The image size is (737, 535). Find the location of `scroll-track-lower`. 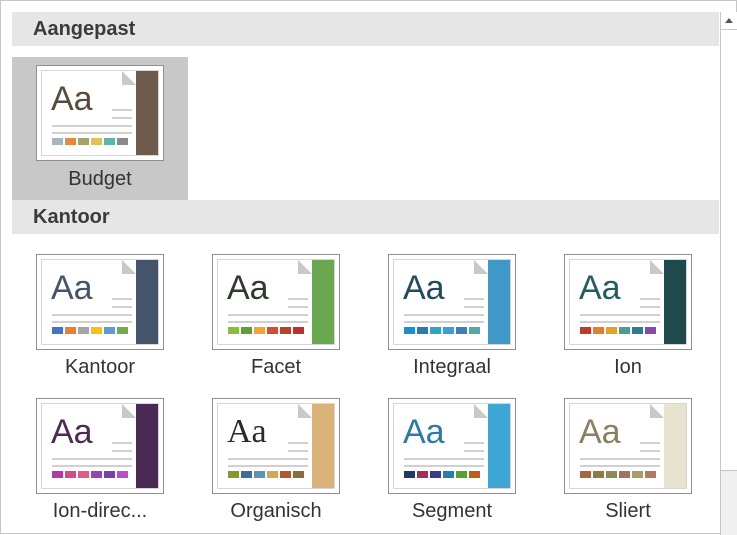

scroll-track-lower is located at coordinates (729, 502).